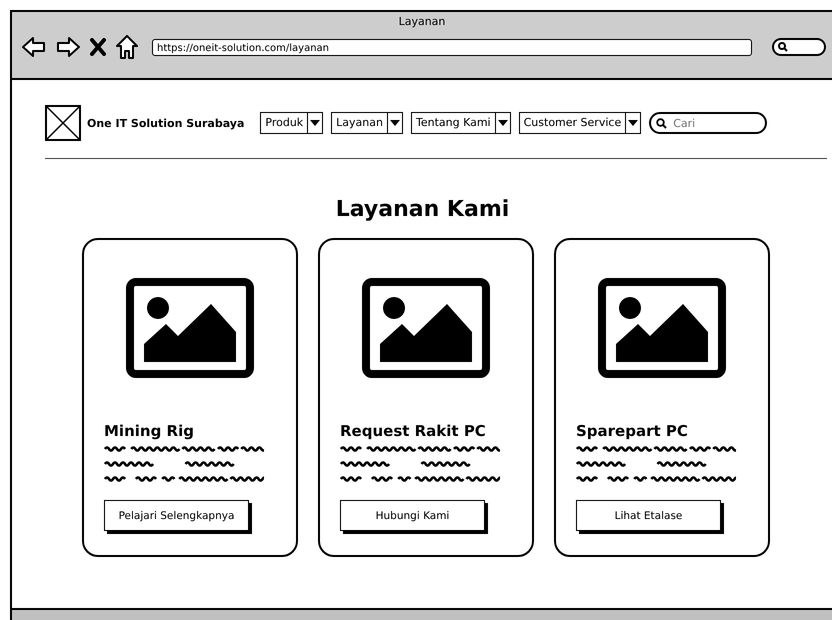 The image size is (832, 620). I want to click on logo-placeholder-icon, so click(63, 123).